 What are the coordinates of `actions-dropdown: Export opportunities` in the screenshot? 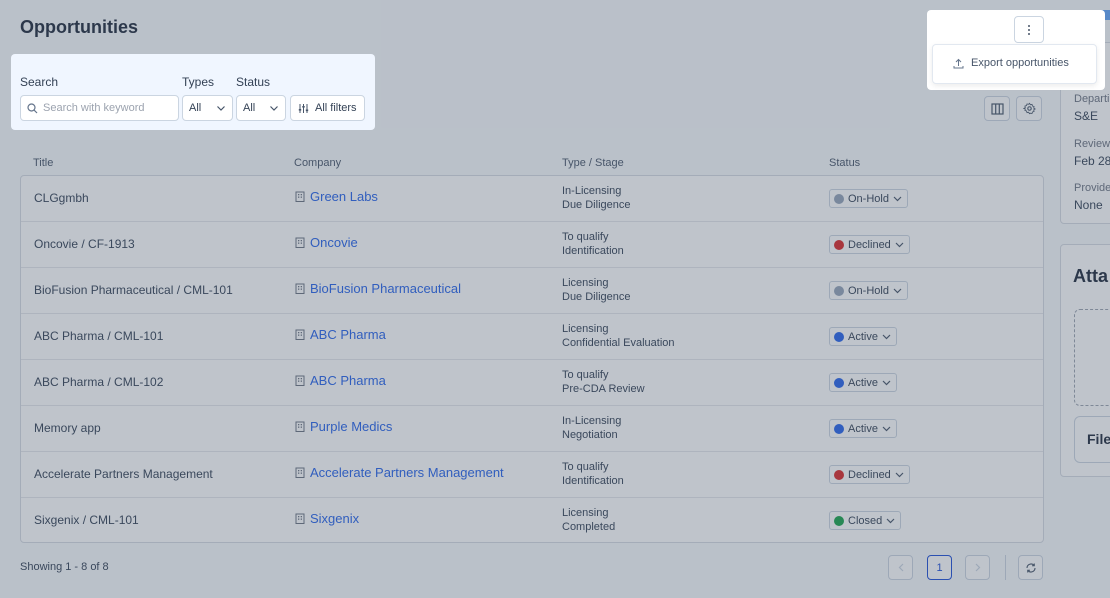 It's located at (1014, 64).